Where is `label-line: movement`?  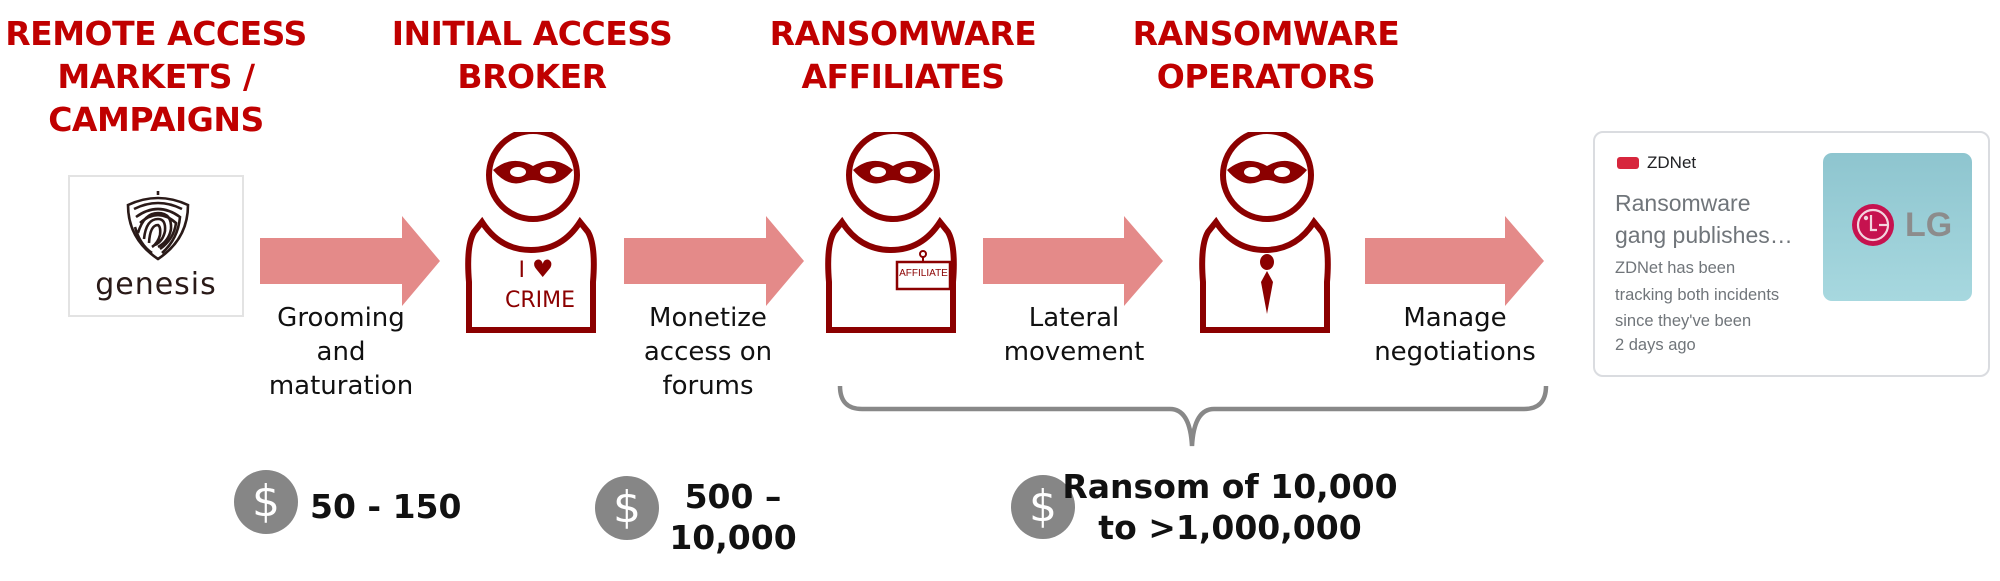
label-line: movement is located at coordinates (1074, 352).